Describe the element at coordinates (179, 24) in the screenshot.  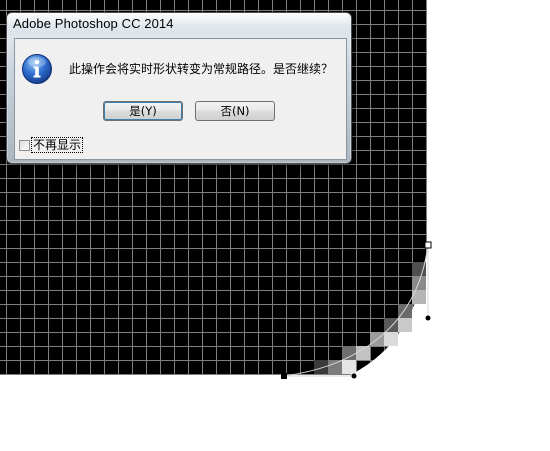
I see `dialog-titlebar: Adobe Photoshop CC 2014` at that location.